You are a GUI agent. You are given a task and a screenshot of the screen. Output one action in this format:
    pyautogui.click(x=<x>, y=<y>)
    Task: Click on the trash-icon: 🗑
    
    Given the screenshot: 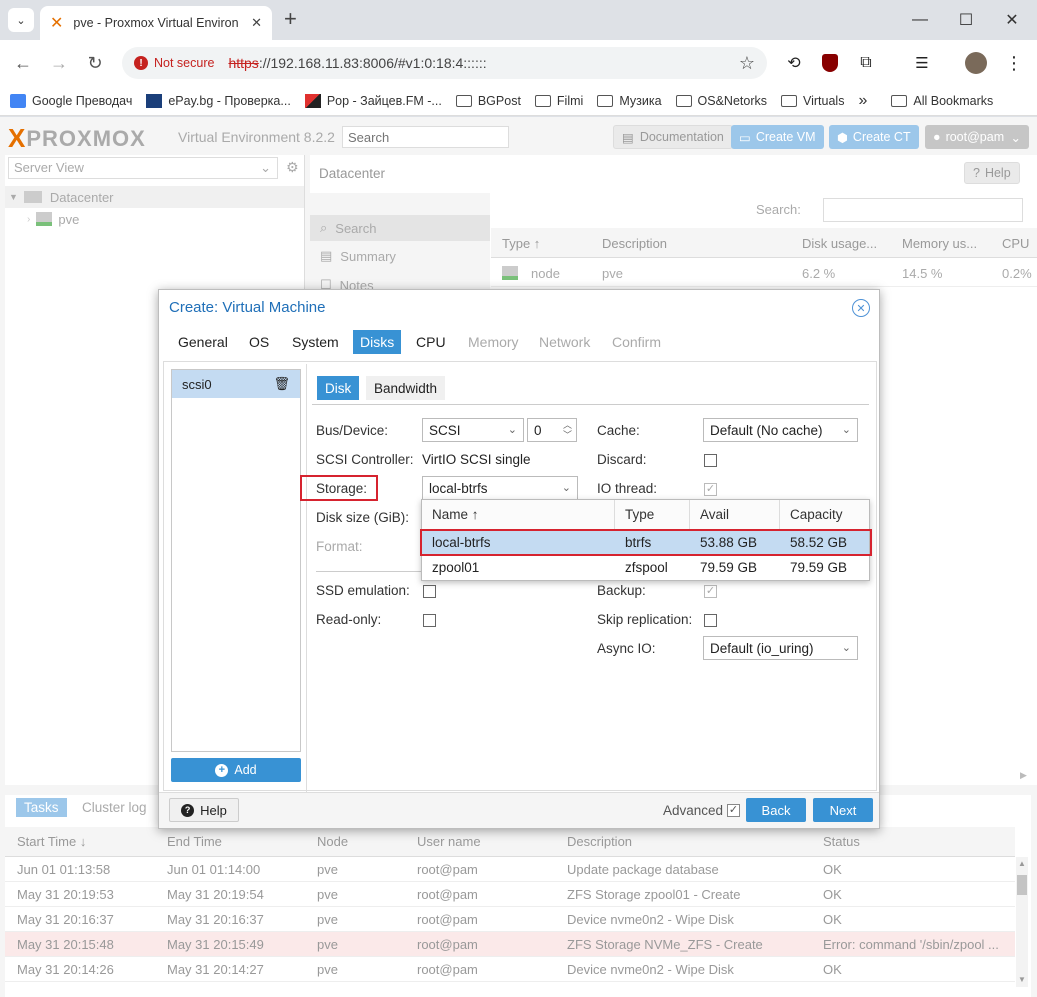 What is the action you would take?
    pyautogui.click(x=281, y=384)
    